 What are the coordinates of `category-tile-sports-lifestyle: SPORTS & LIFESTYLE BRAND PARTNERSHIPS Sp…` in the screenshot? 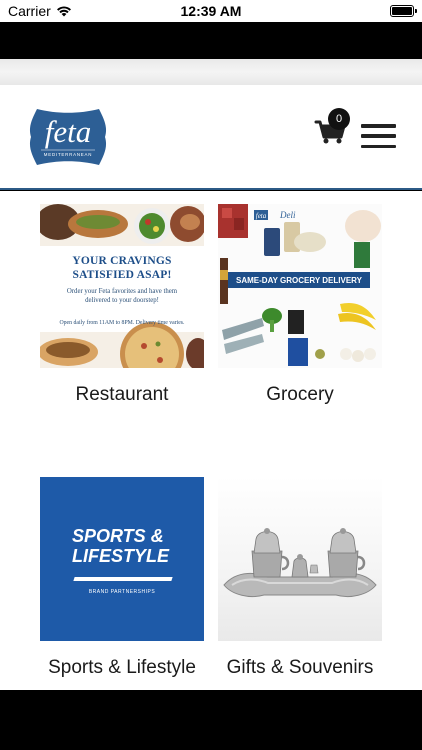 It's located at (122, 577).